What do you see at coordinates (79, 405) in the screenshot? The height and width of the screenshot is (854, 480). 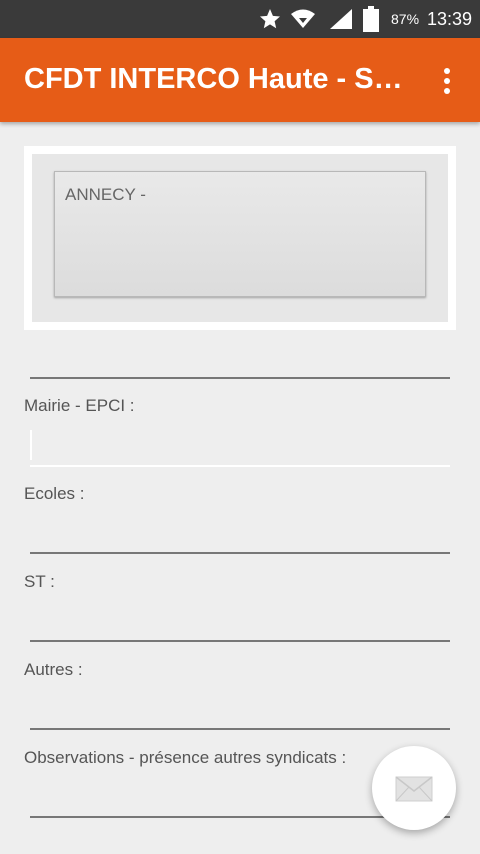 I see `label-mairie-epci: Mairie - EPCI :` at bounding box center [79, 405].